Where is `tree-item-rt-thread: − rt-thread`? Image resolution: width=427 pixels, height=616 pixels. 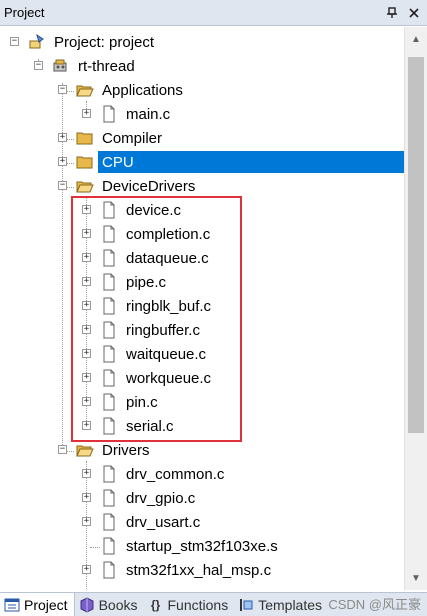 tree-item-rt-thread: − rt-thread is located at coordinates (202, 67).